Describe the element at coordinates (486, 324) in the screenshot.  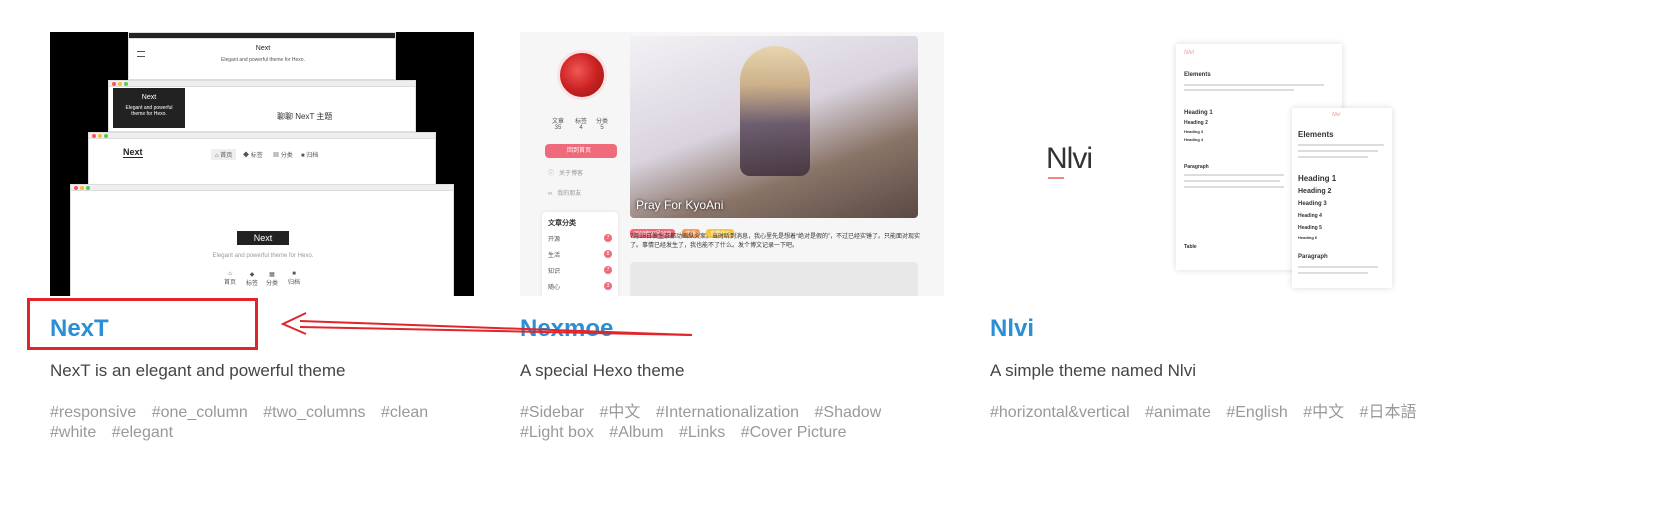
I see `annotation-arrow` at that location.